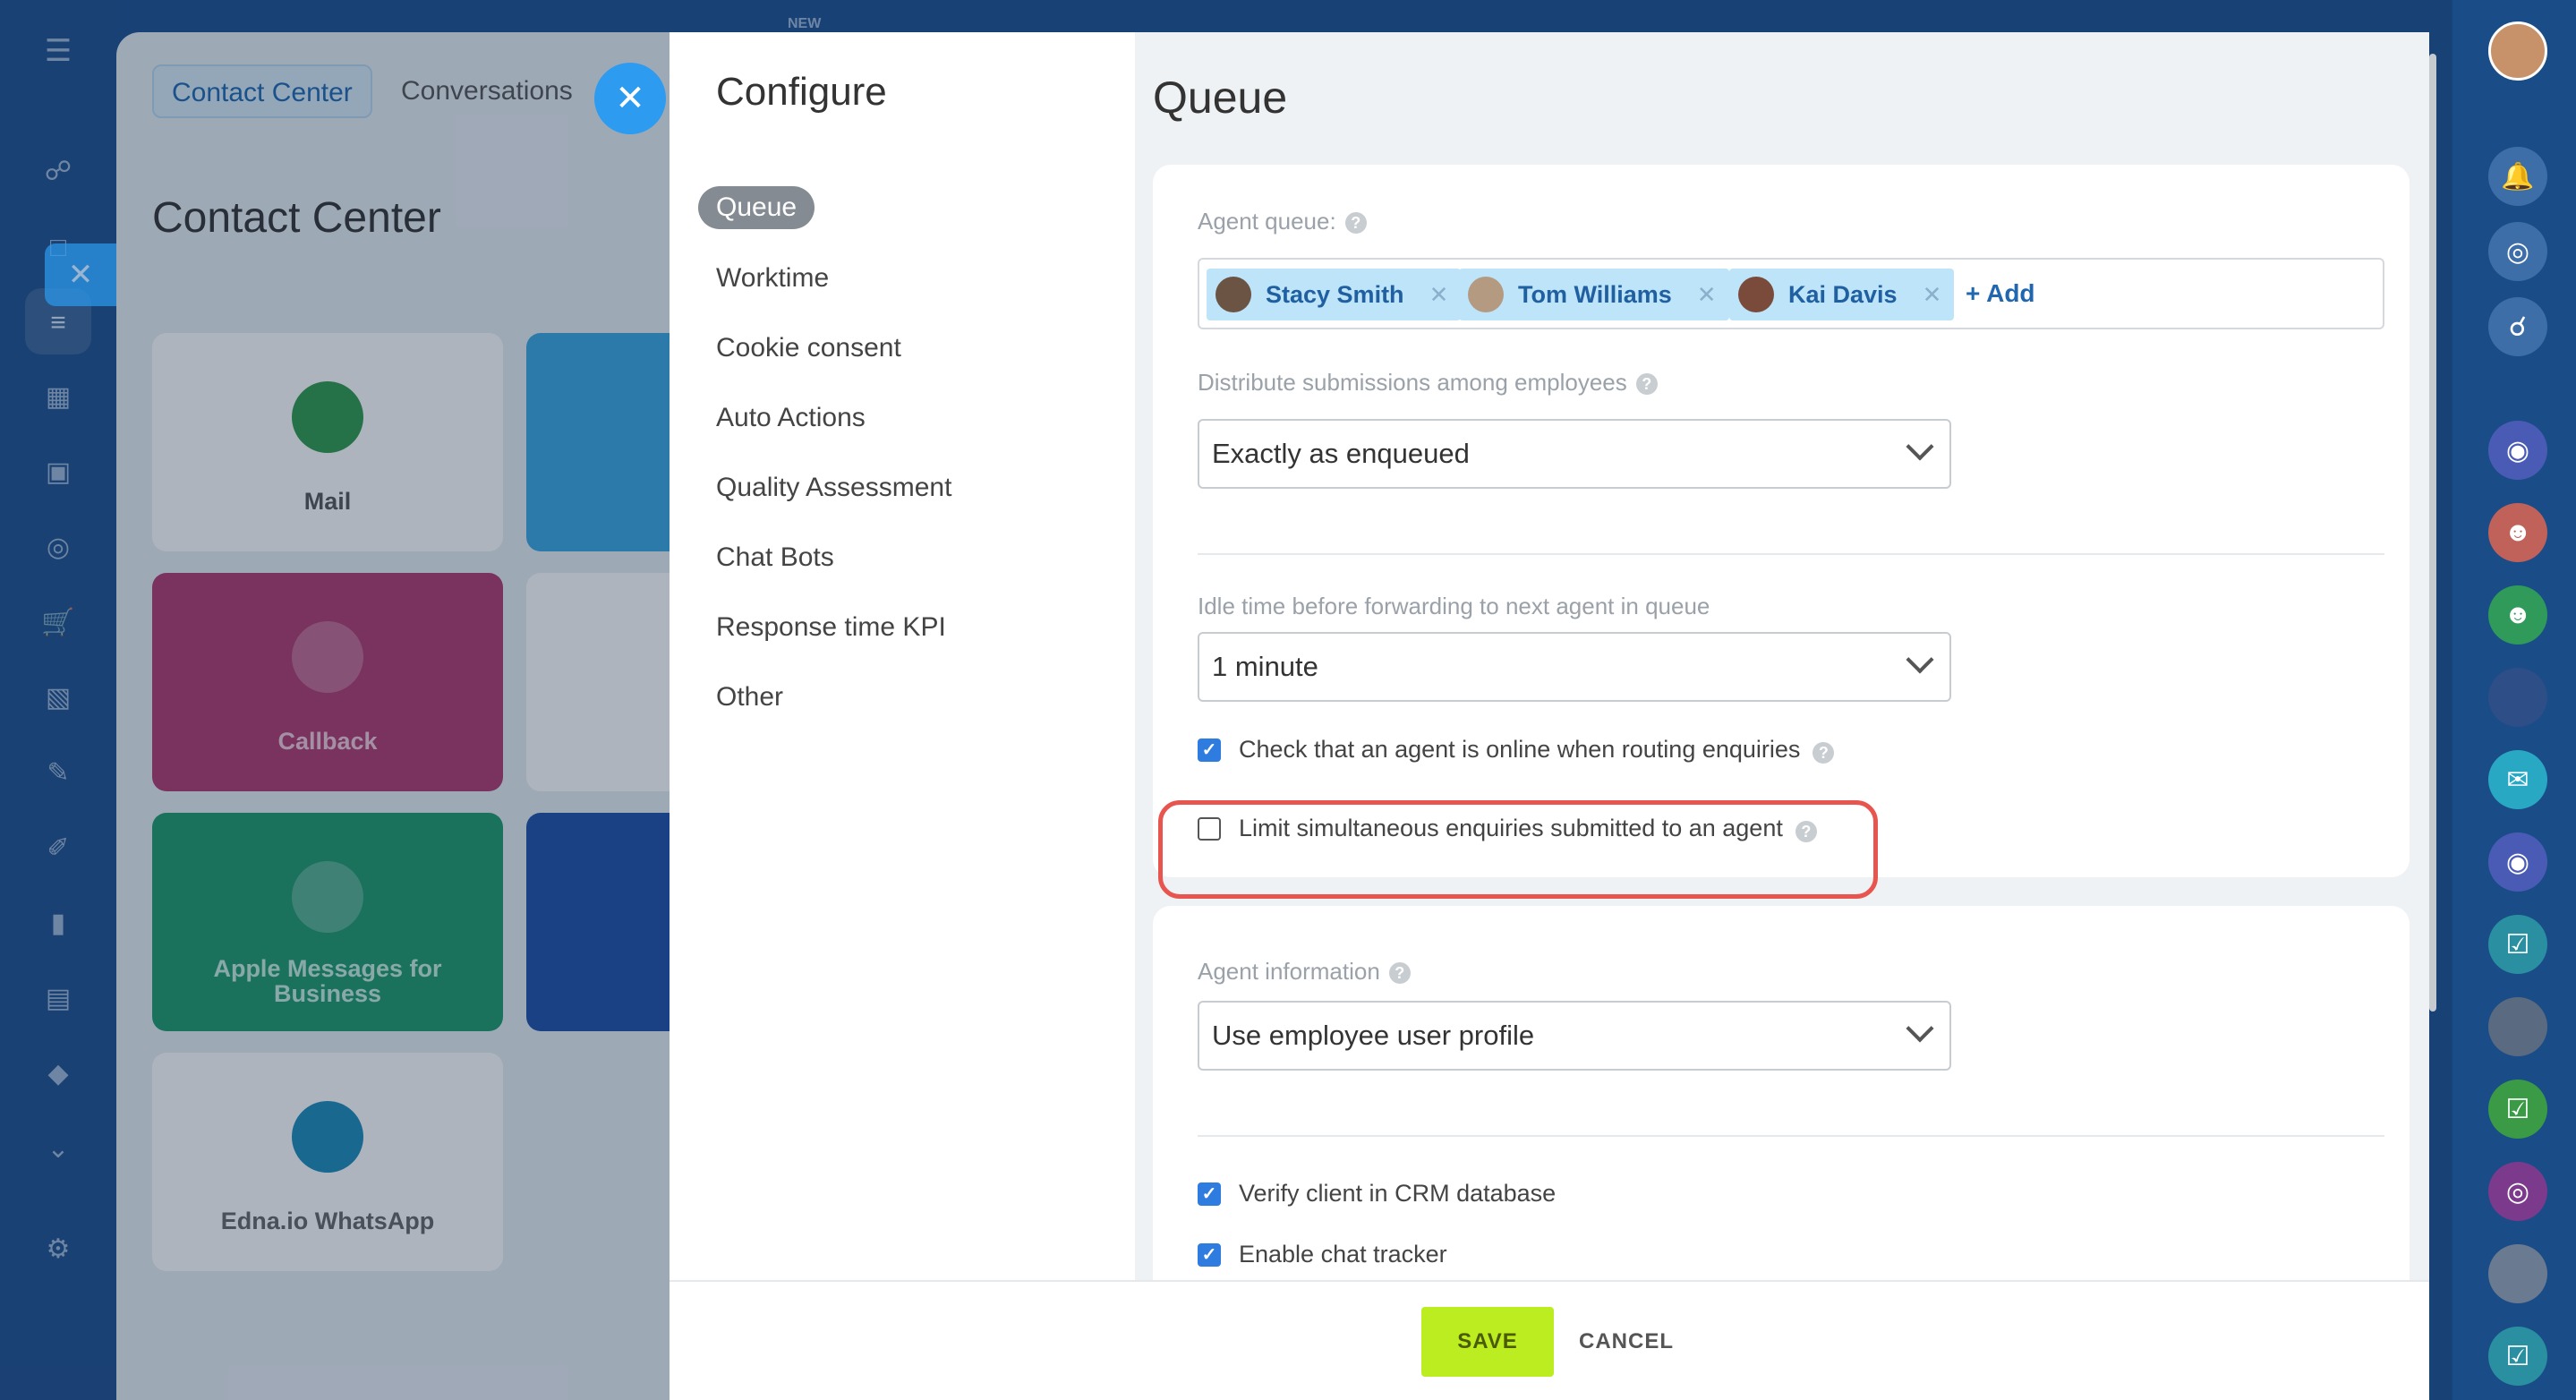  What do you see at coordinates (2517, 176) in the screenshot?
I see `bell-icon: 🔔` at bounding box center [2517, 176].